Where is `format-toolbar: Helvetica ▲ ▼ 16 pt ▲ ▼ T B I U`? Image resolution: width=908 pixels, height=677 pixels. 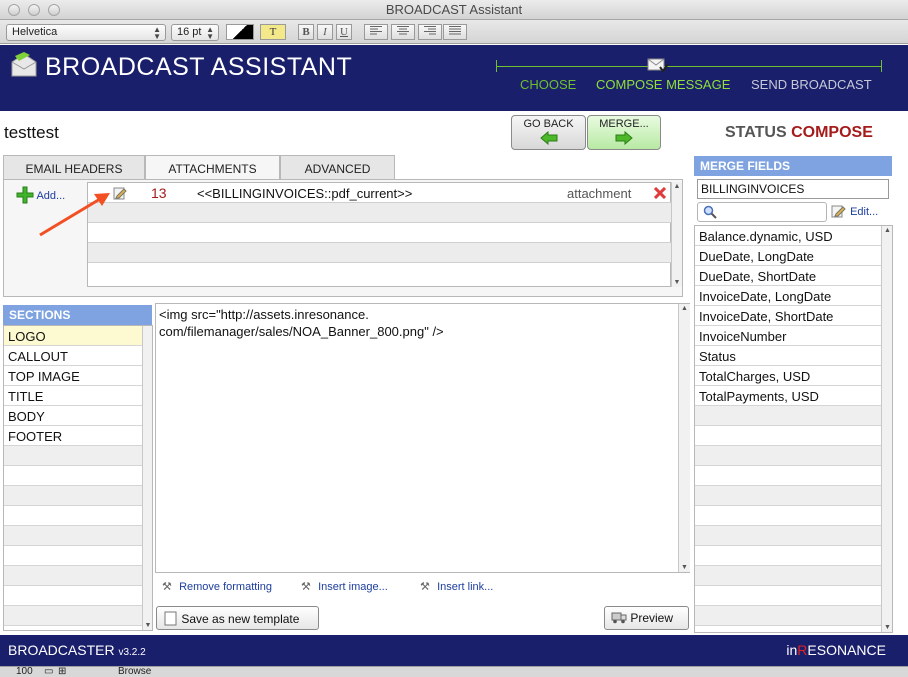 format-toolbar: Helvetica ▲ ▼ 16 pt ▲ ▼ T B I U is located at coordinates (454, 32).